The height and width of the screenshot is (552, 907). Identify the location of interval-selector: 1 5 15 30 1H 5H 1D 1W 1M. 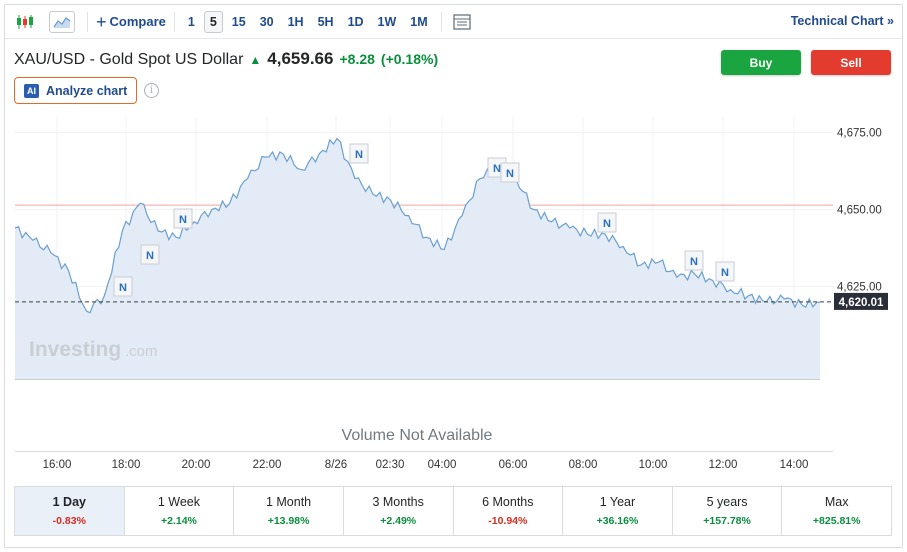
(308, 21).